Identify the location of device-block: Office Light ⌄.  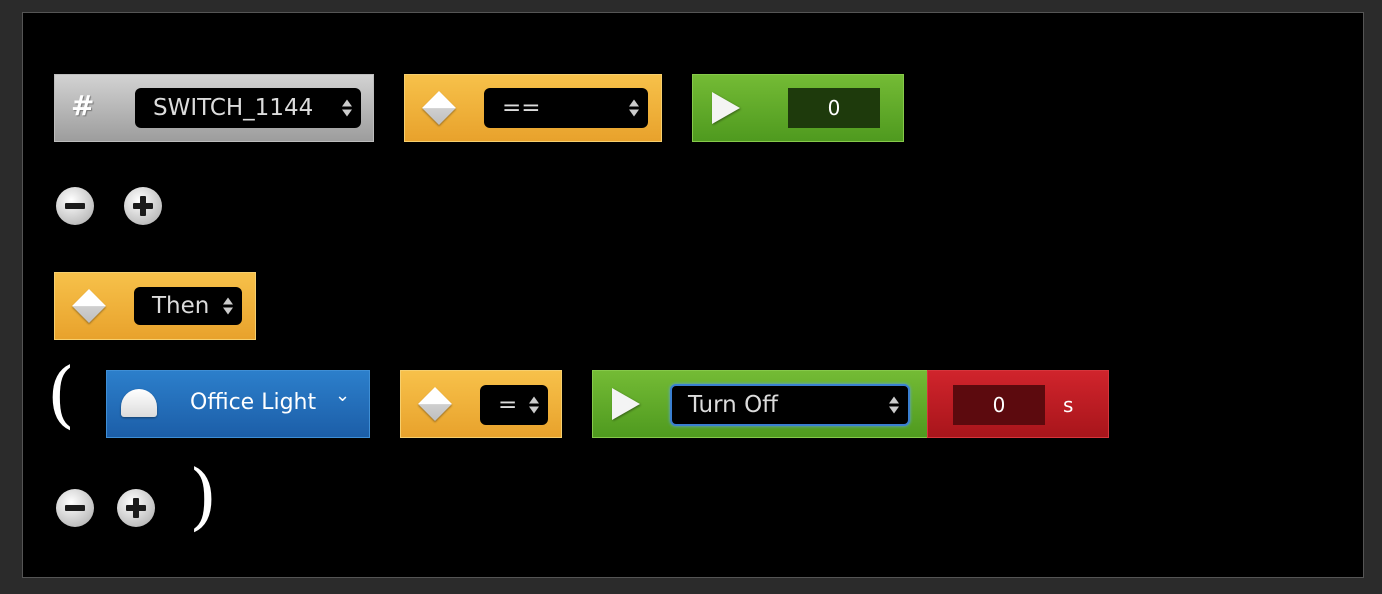
(238, 404).